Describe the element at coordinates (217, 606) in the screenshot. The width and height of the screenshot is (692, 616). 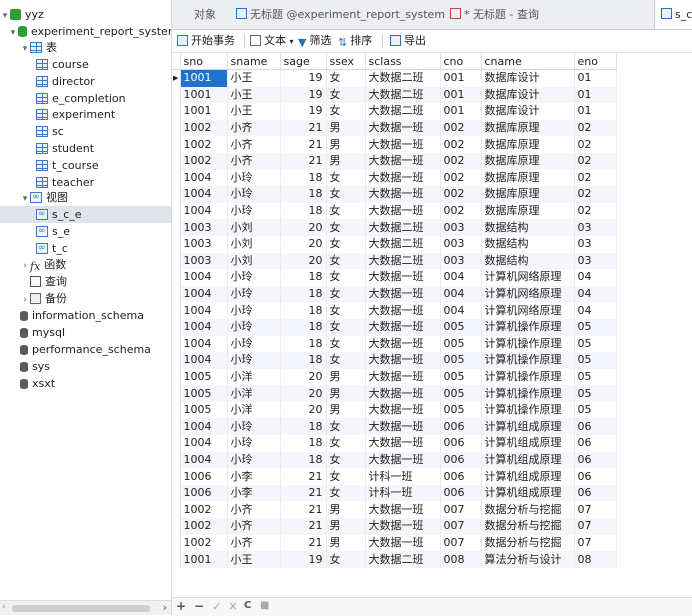
I see `apply-changes-button: ✓` at that location.